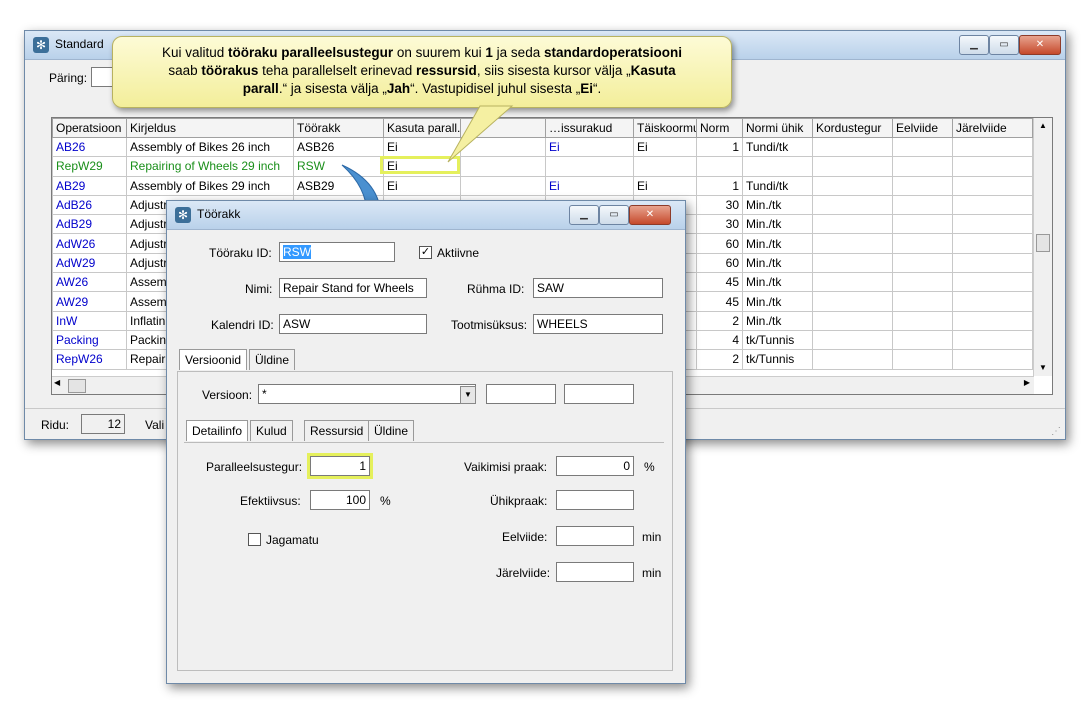 The height and width of the screenshot is (705, 1091). Describe the element at coordinates (1043, 126) in the screenshot. I see `scroll-up-icon: ▲` at that location.